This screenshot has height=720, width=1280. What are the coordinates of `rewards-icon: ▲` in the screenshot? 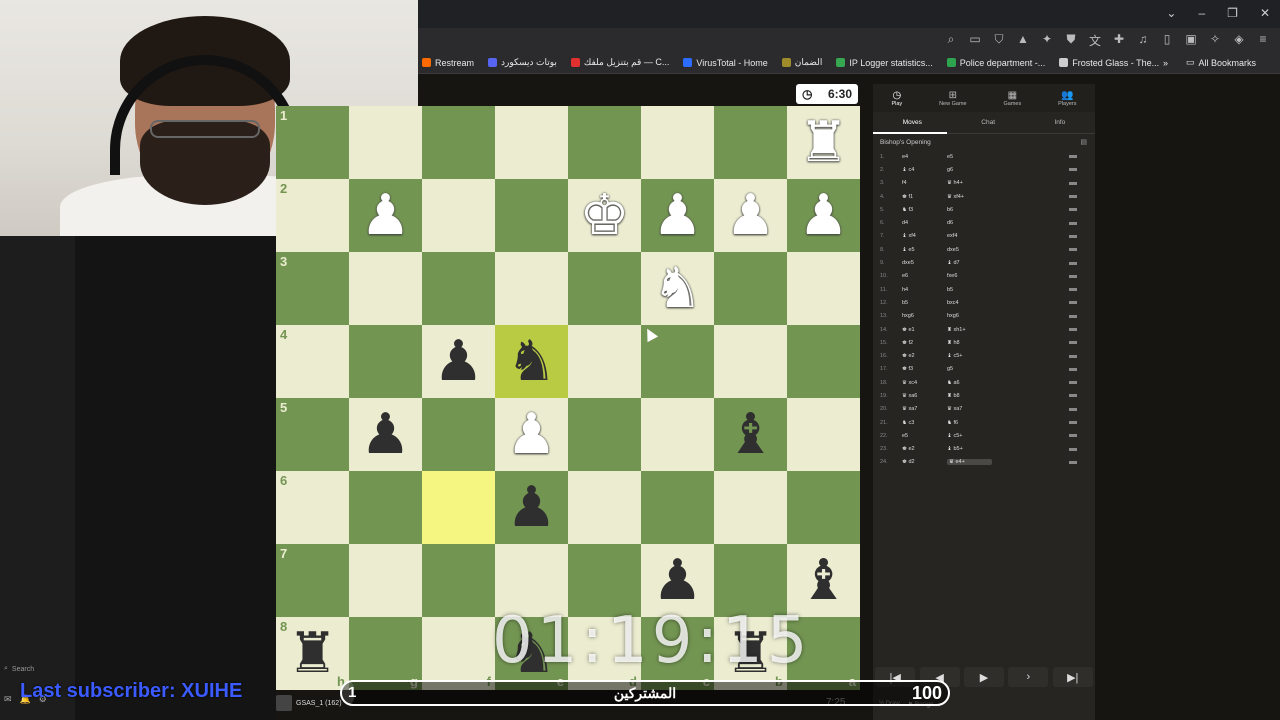 It's located at (1023, 40).